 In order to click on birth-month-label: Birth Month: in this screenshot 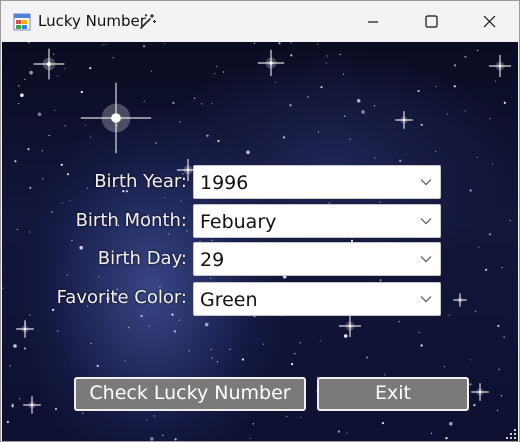, I will do `click(131, 220)`.